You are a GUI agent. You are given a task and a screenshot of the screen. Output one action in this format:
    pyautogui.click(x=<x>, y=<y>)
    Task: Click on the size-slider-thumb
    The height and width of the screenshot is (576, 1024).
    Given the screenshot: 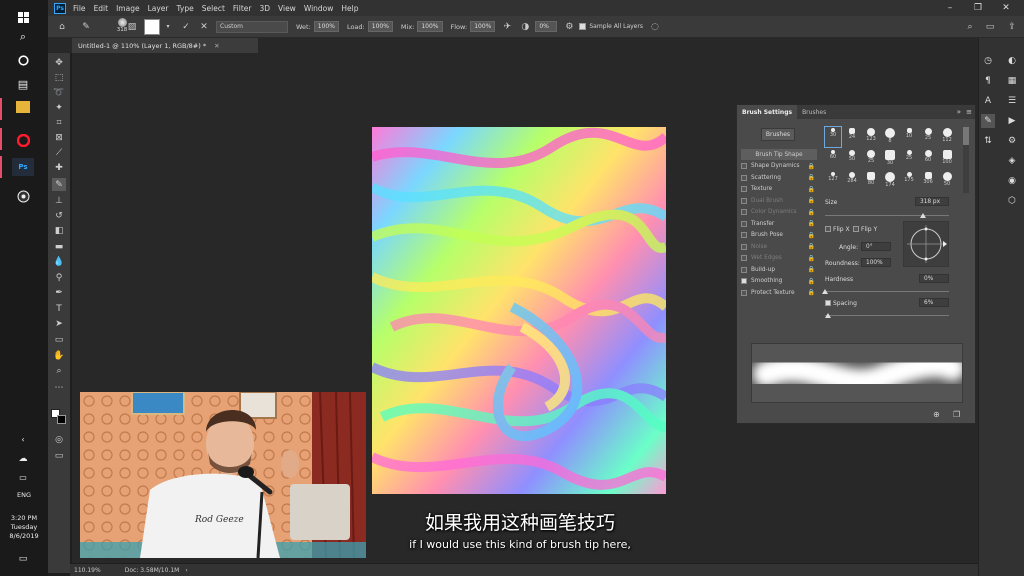 What is the action you would take?
    pyautogui.click(x=923, y=215)
    